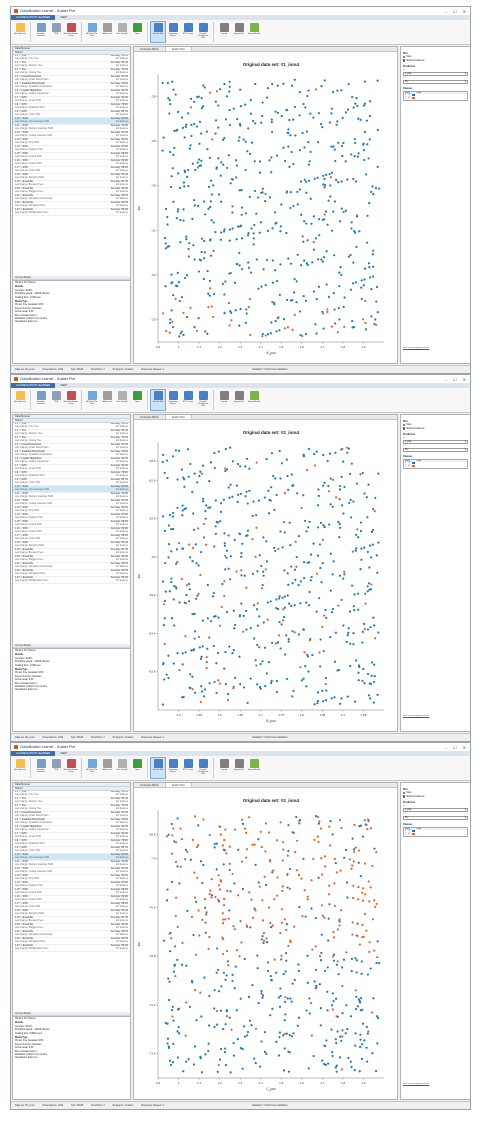  What do you see at coordinates (107, 32) in the screenshot?
I see `toolstrip-button: Advanced` at bounding box center [107, 32].